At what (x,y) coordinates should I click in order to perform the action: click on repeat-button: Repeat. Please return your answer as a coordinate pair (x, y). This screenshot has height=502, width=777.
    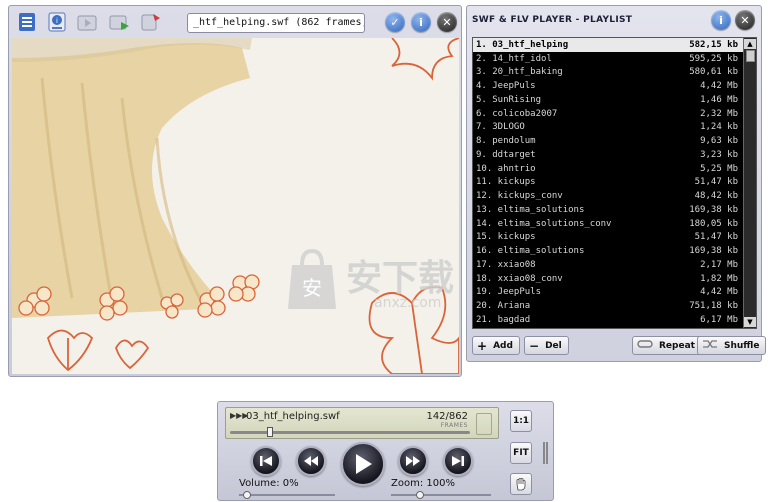
    Looking at the image, I should click on (667, 345).